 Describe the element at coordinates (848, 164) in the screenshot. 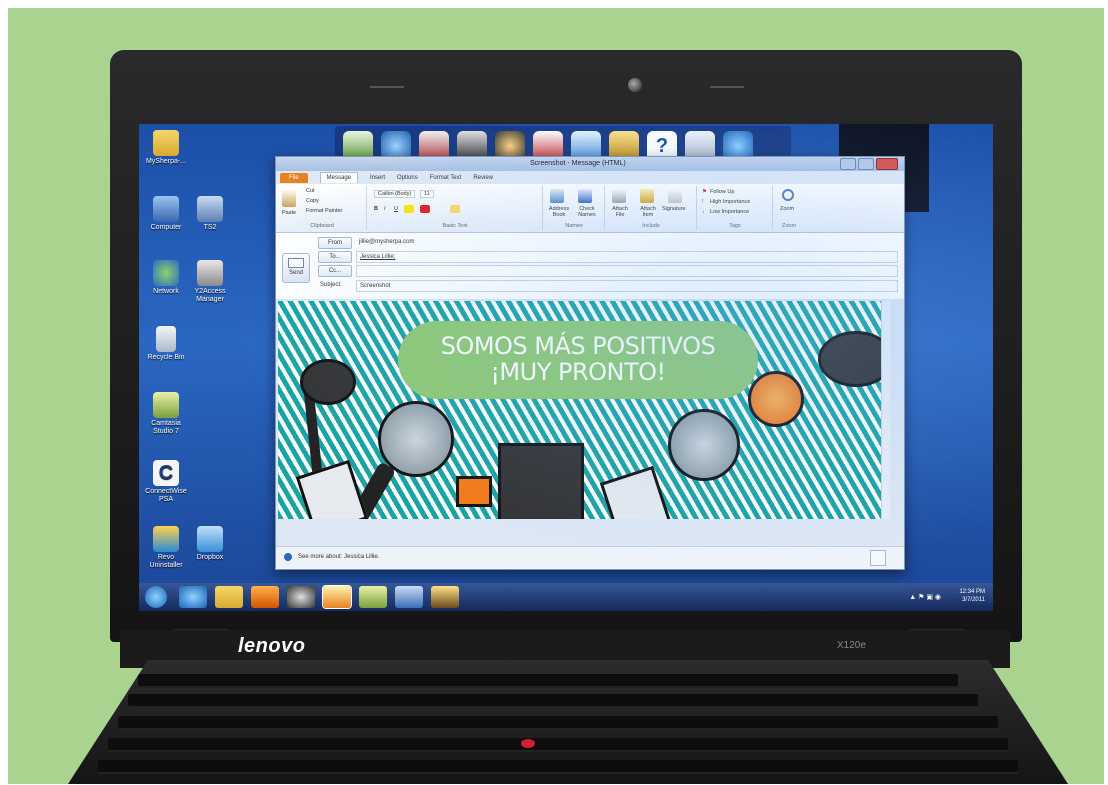

I see `minimize-button` at that location.